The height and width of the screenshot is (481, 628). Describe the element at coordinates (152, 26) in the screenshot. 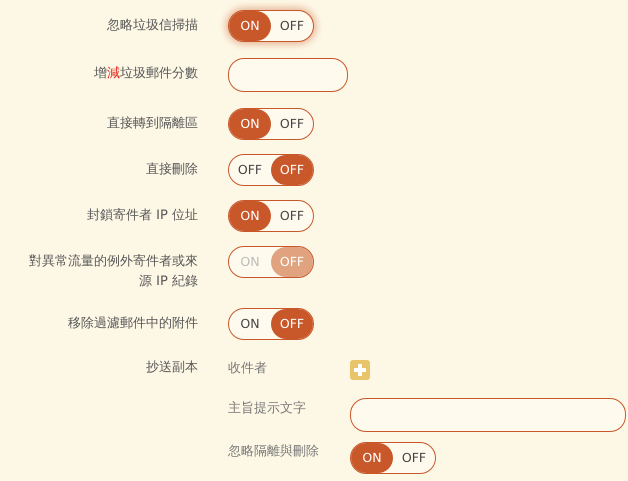

I see `field-label: 忽略垃圾信掃描` at that location.